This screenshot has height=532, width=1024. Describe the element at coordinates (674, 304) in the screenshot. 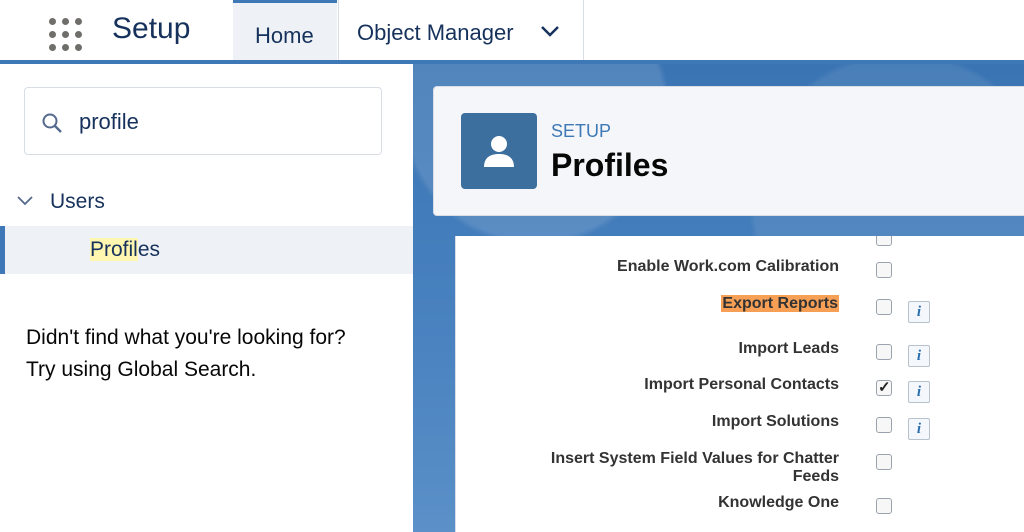

I see `permission-label: Export Reports` at that location.